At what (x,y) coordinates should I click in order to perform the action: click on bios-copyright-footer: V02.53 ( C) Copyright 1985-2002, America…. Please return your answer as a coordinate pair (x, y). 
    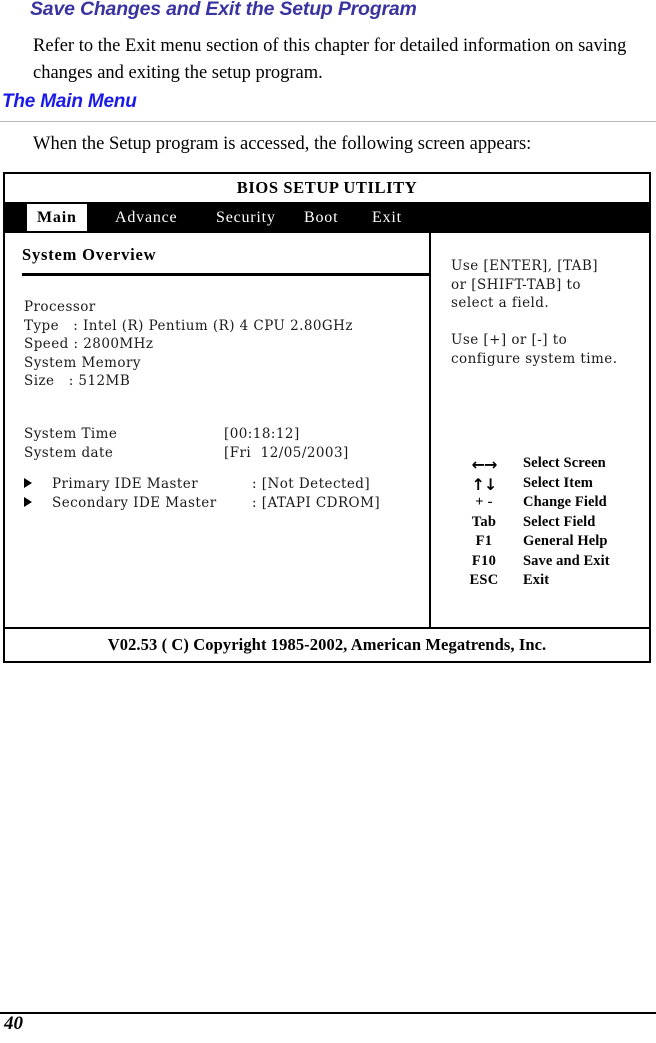
    Looking at the image, I should click on (327, 644).